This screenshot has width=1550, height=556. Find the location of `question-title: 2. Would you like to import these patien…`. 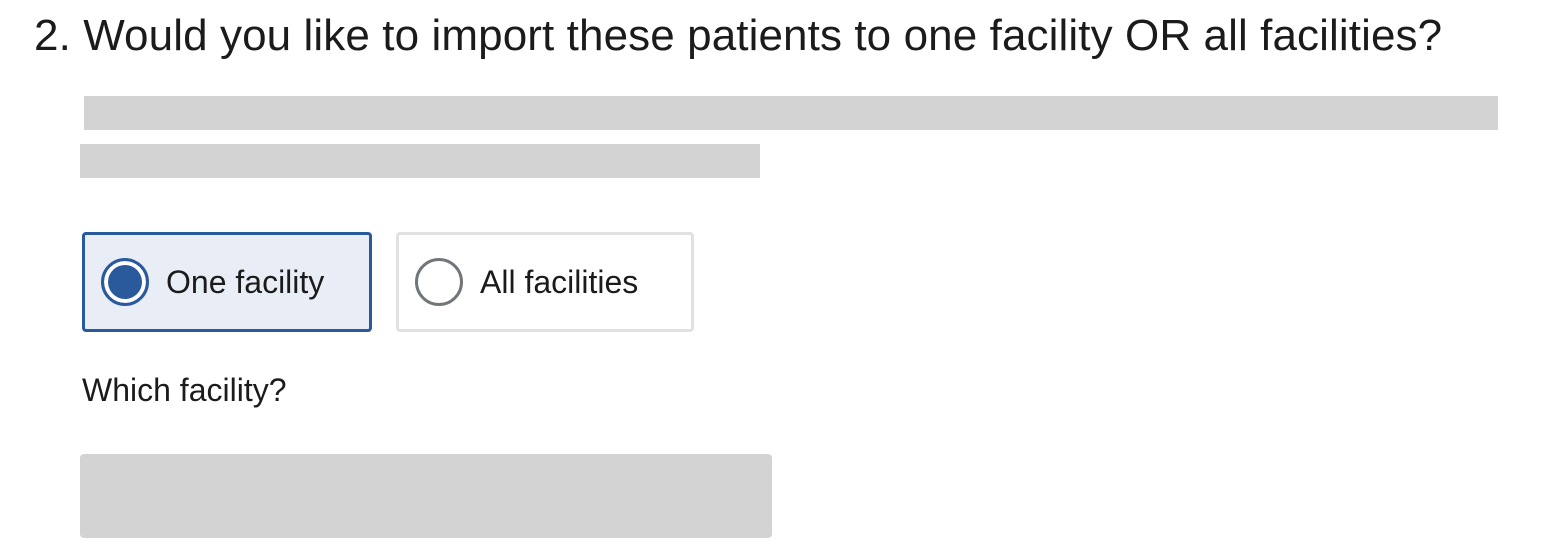

question-title: 2. Would you like to import these patien… is located at coordinates (738, 35).